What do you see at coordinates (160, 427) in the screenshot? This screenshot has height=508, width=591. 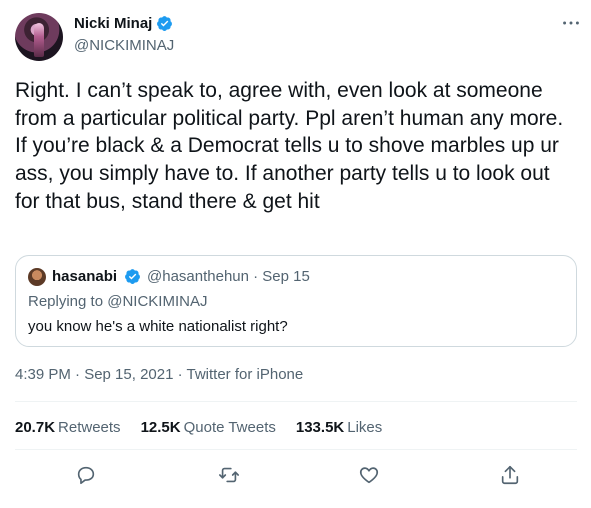 I see `quotes-count: 12.5K` at bounding box center [160, 427].